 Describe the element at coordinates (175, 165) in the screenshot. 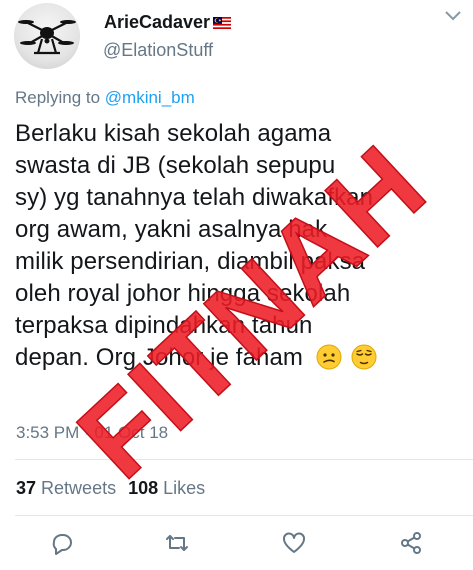

I see `tweet-text-line: swasta di JB (sekolah sepupu` at that location.